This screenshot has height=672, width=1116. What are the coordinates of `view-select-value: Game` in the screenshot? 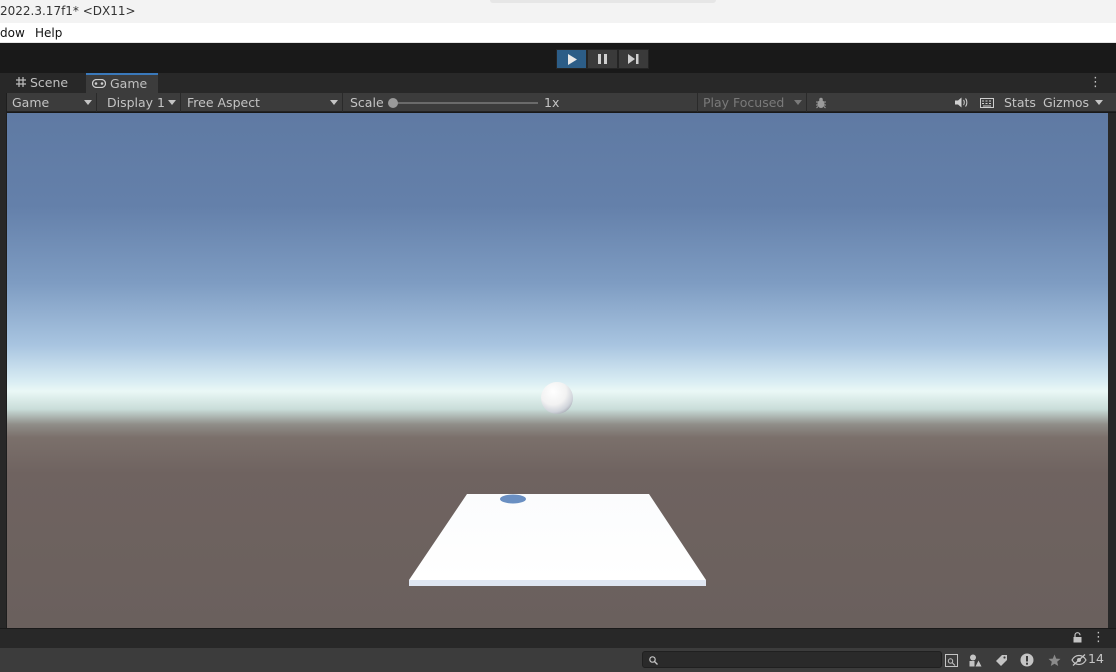 It's located at (31, 102).